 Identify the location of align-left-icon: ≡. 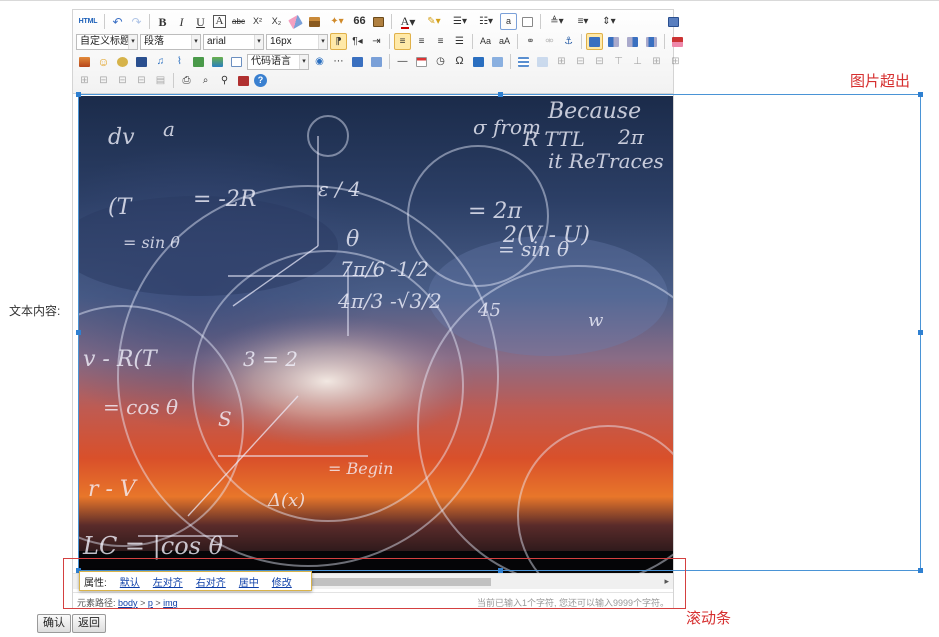
(402, 41).